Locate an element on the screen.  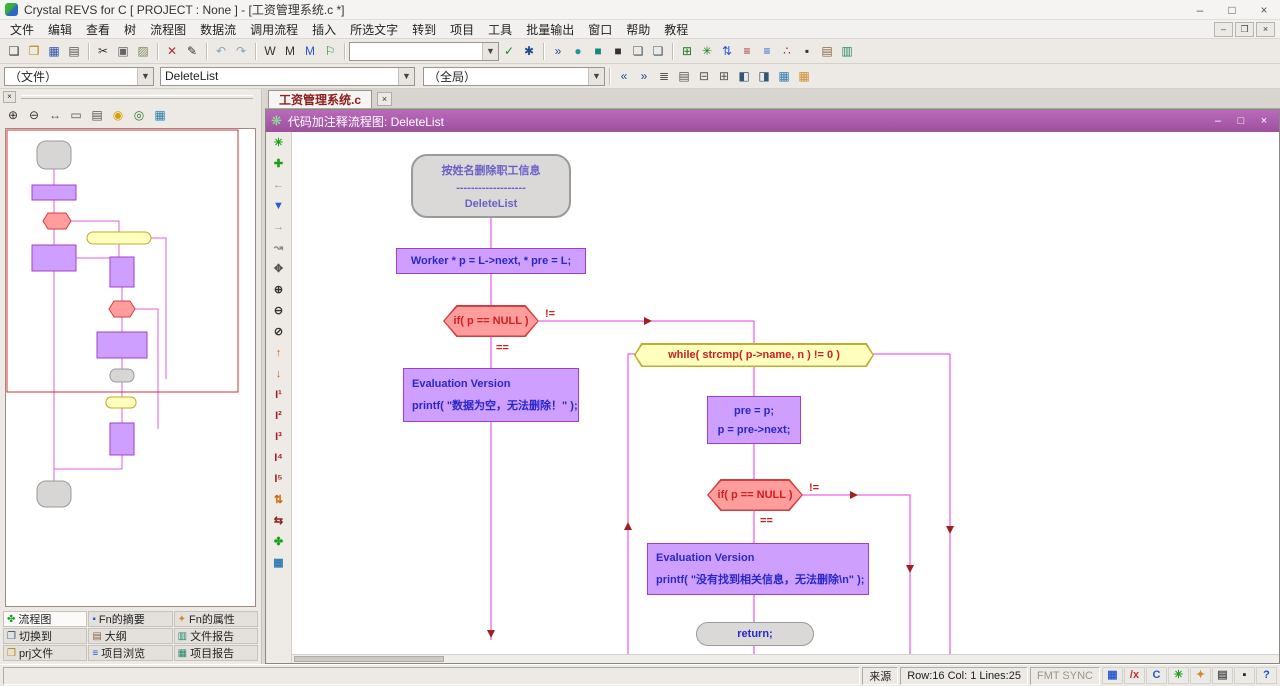
scroll-up-icon: ↑ is located at coordinates (278, 353).